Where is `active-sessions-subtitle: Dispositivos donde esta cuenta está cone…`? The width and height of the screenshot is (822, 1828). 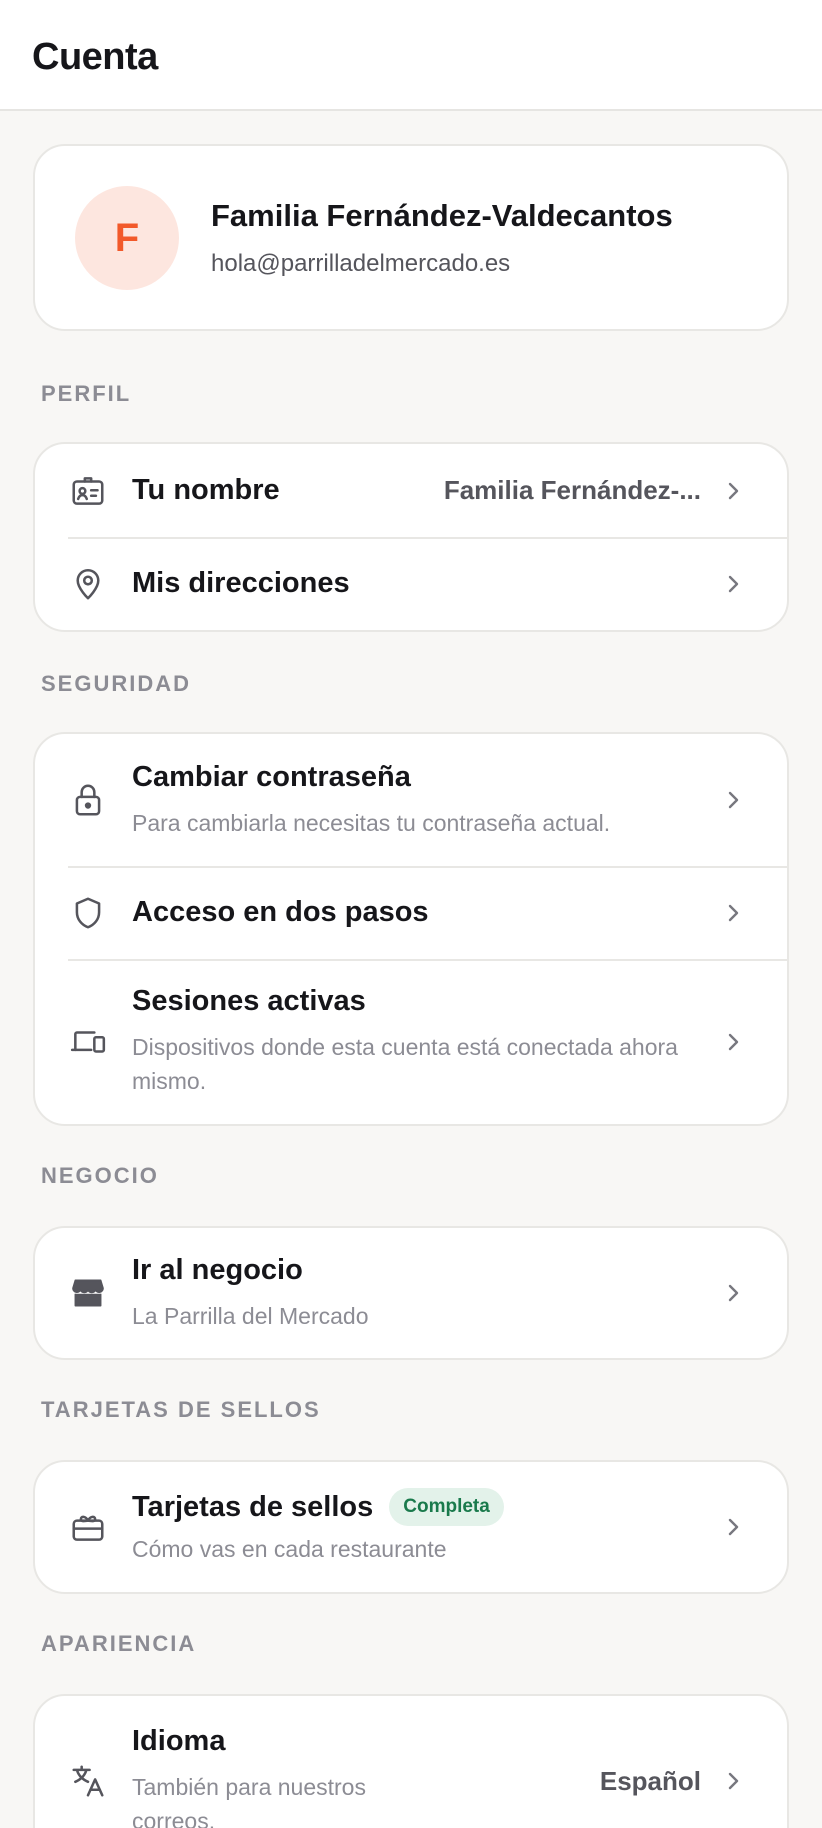 active-sessions-subtitle: Dispositivos donde esta cuenta está cone… is located at coordinates (405, 1064).